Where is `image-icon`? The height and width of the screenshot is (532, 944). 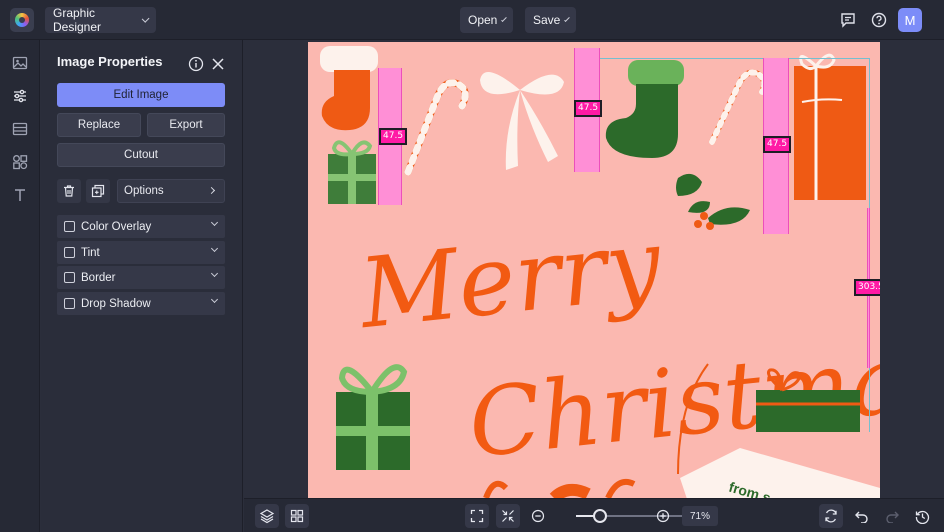
image-icon is located at coordinates (20, 63).